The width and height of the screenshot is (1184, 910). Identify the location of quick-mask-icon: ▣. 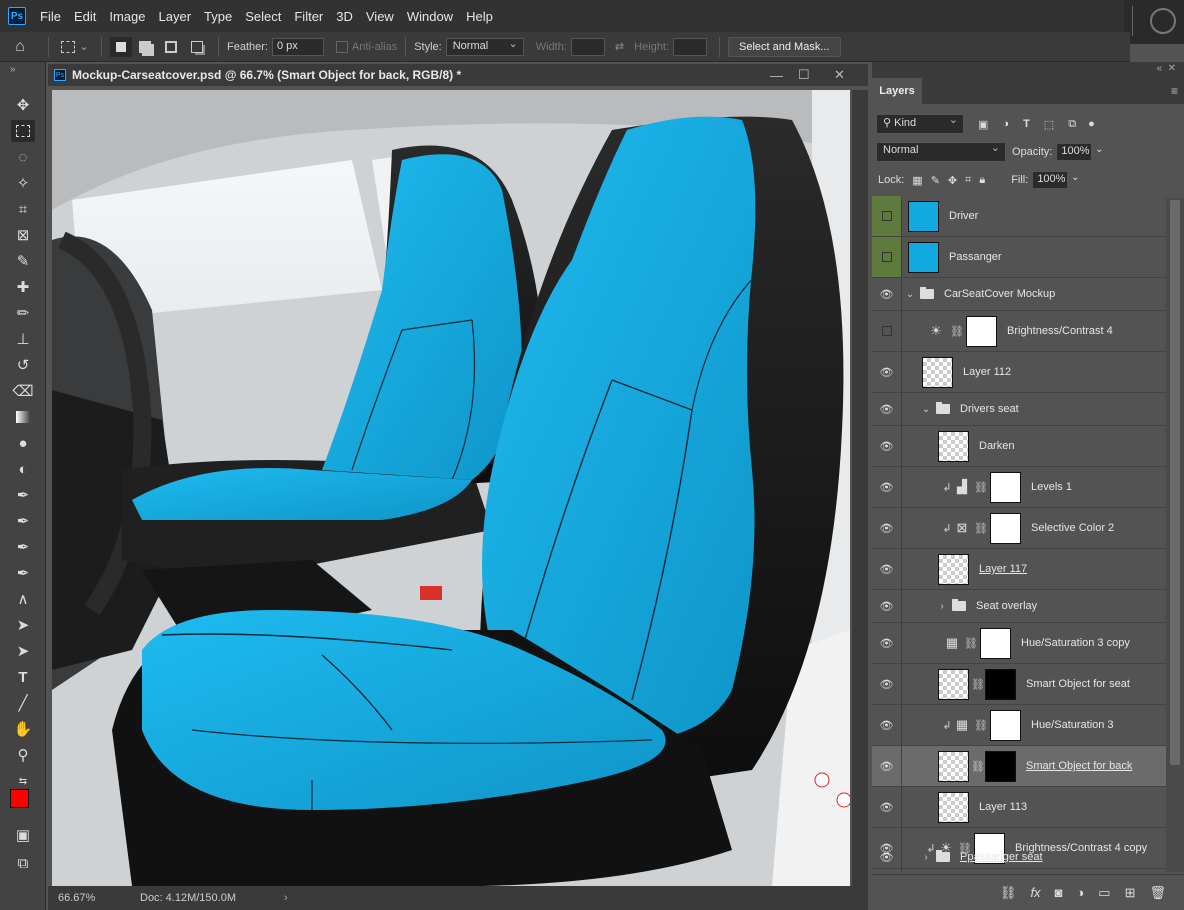
(23, 835).